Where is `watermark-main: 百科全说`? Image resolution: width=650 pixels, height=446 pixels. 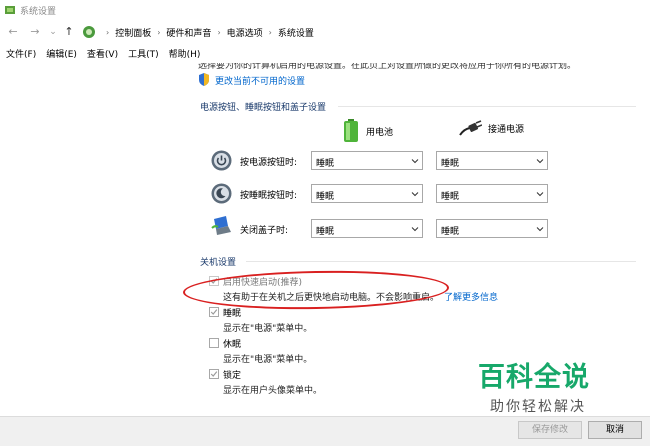
watermark-main: 百科全说 is located at coordinates (534, 377).